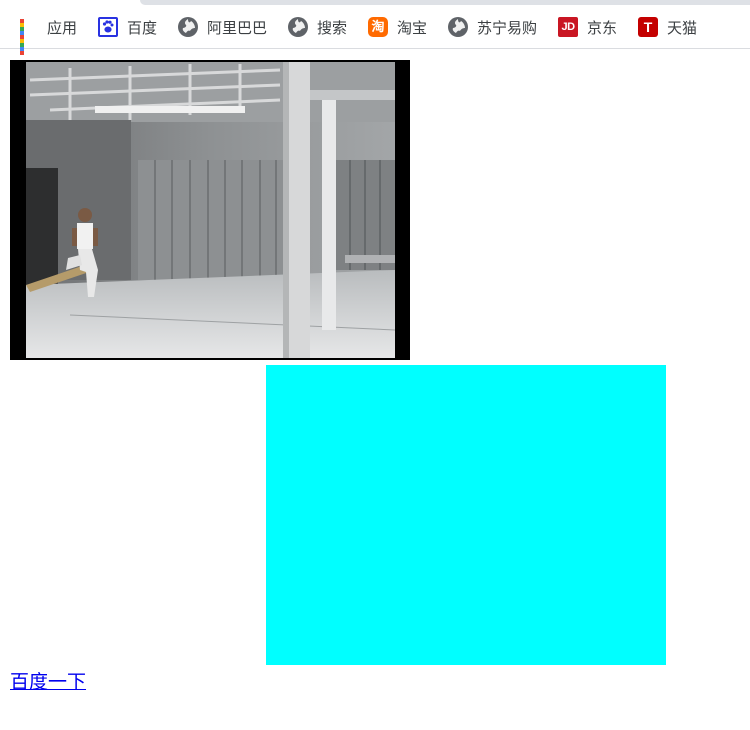  I want to click on bookmark-taobao: 淘 淘宝, so click(397, 27).